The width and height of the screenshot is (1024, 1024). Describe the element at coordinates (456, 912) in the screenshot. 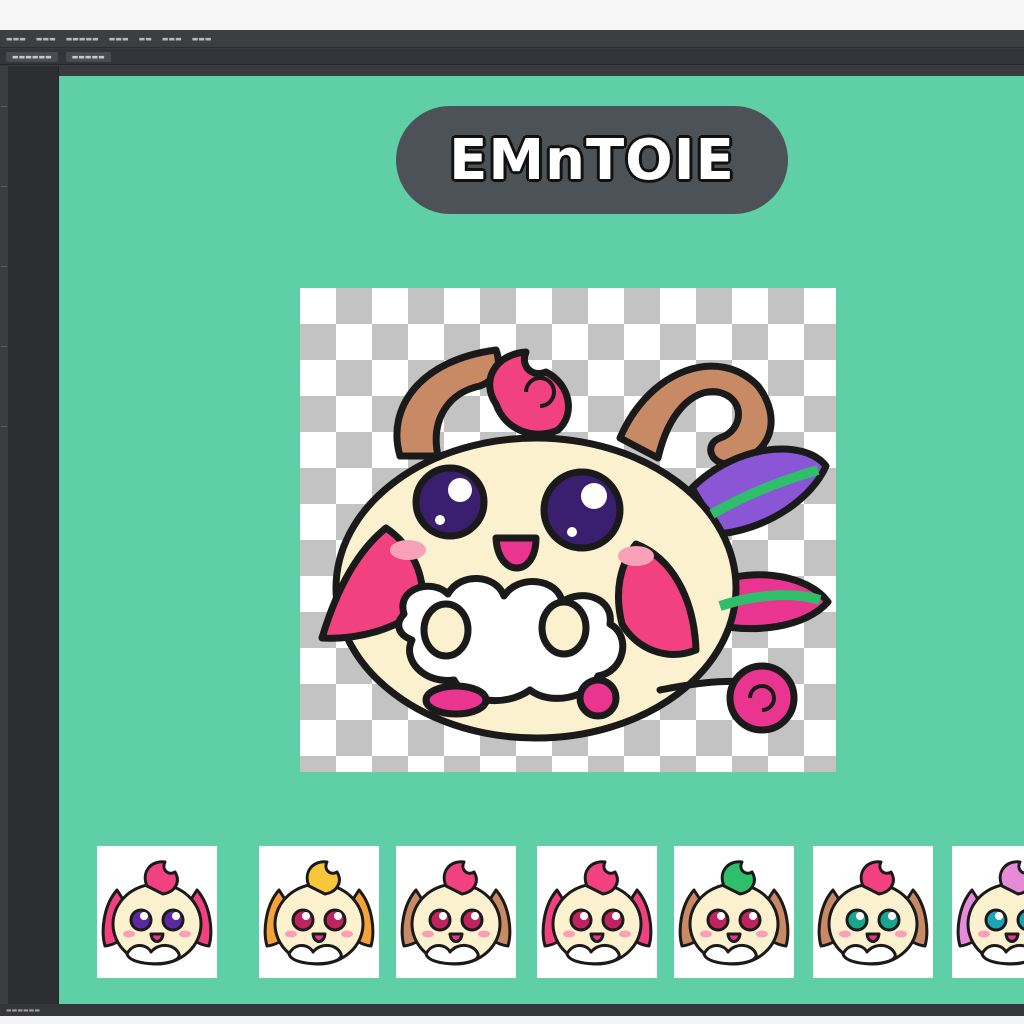

I see `thumbnail-horned-wing-creature` at that location.